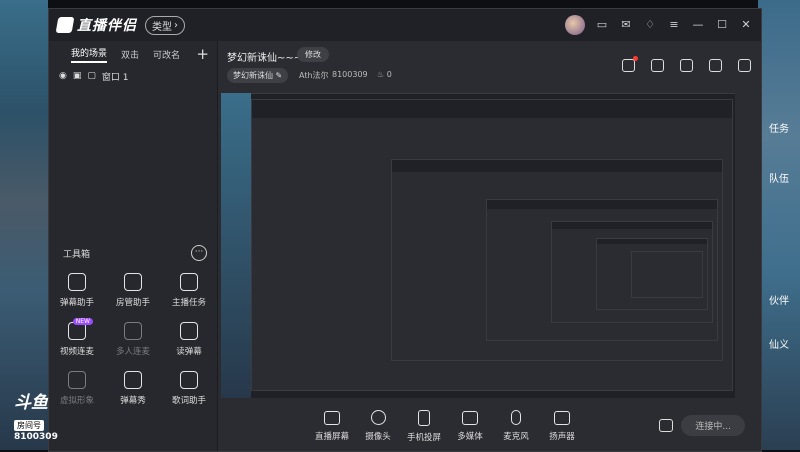 Image resolution: width=800 pixels, height=452 pixels. What do you see at coordinates (698, 25) in the screenshot?
I see `minimize-icon: —` at bounding box center [698, 25].